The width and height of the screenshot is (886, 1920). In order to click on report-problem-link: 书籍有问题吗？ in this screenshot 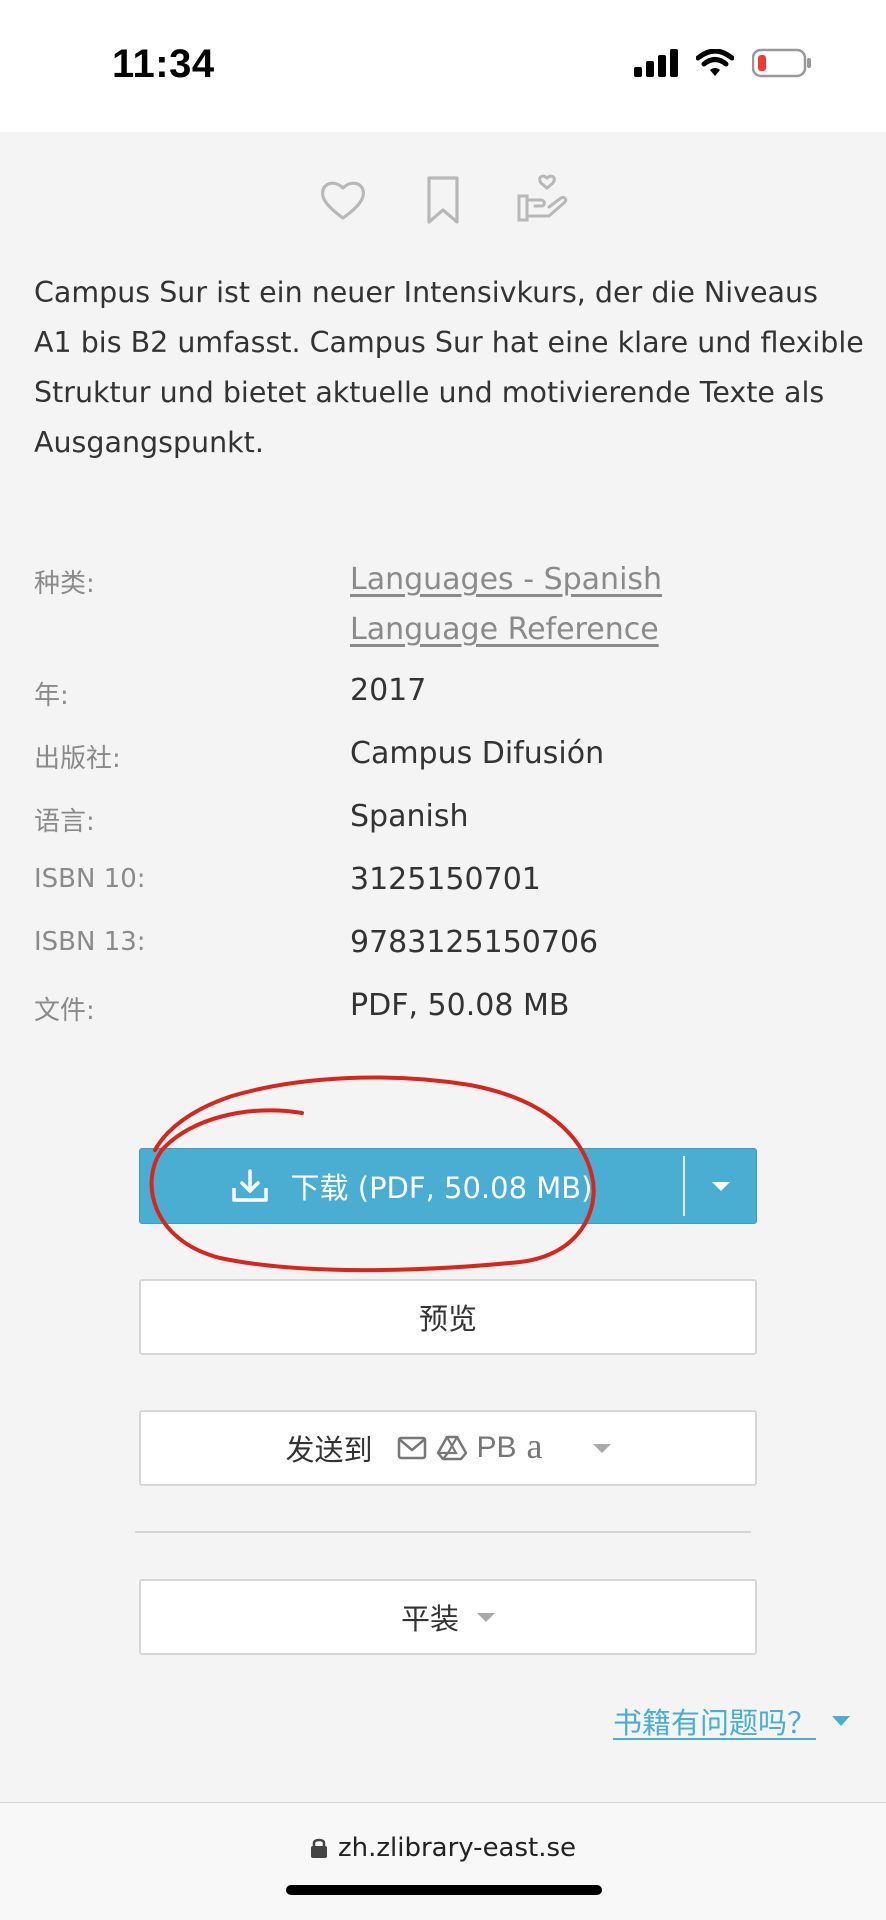, I will do `click(731, 1721)`.